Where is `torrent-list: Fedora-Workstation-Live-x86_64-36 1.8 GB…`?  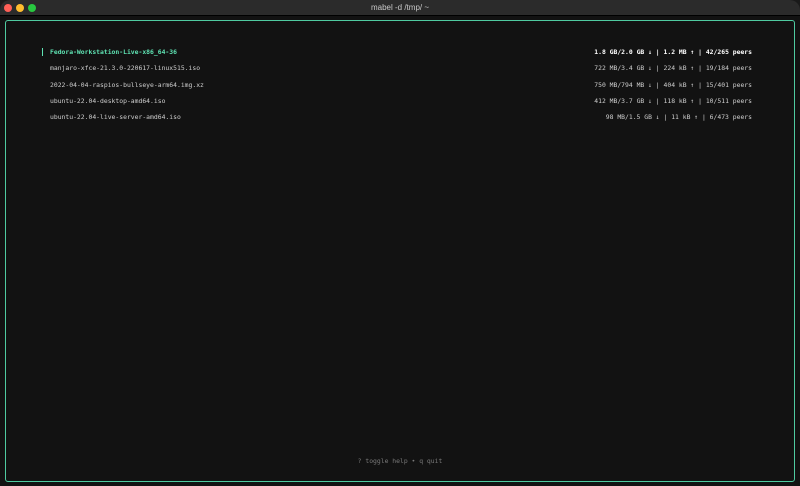 torrent-list: Fedora-Workstation-Live-x86_64-36 1.8 GB… is located at coordinates (397, 84).